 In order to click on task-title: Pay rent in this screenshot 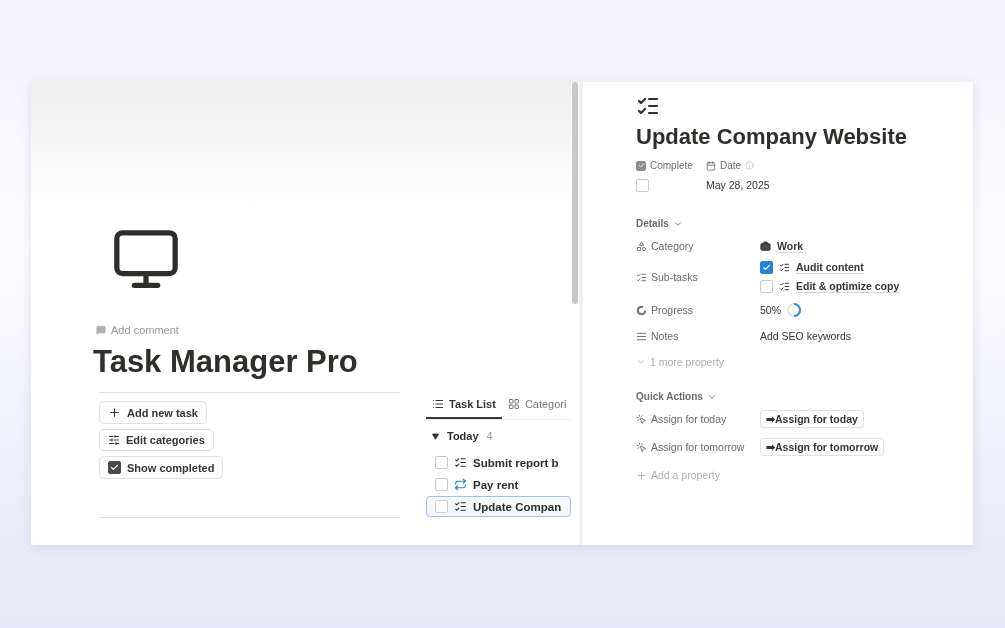, I will do `click(496, 484)`.